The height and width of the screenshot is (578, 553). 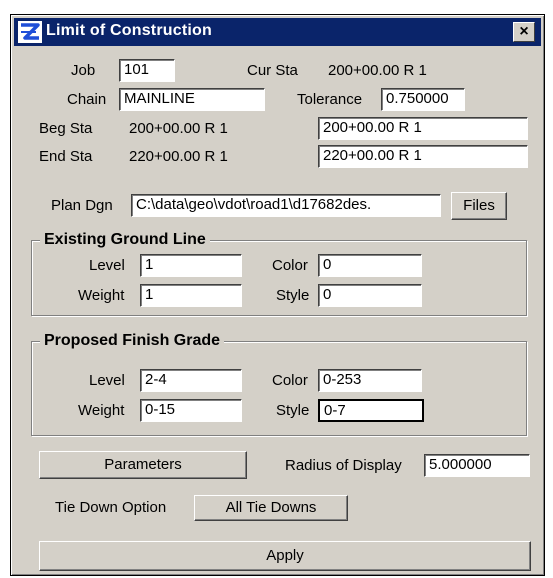 What do you see at coordinates (330, 99) in the screenshot?
I see `tolerance-label: Tolerance` at bounding box center [330, 99].